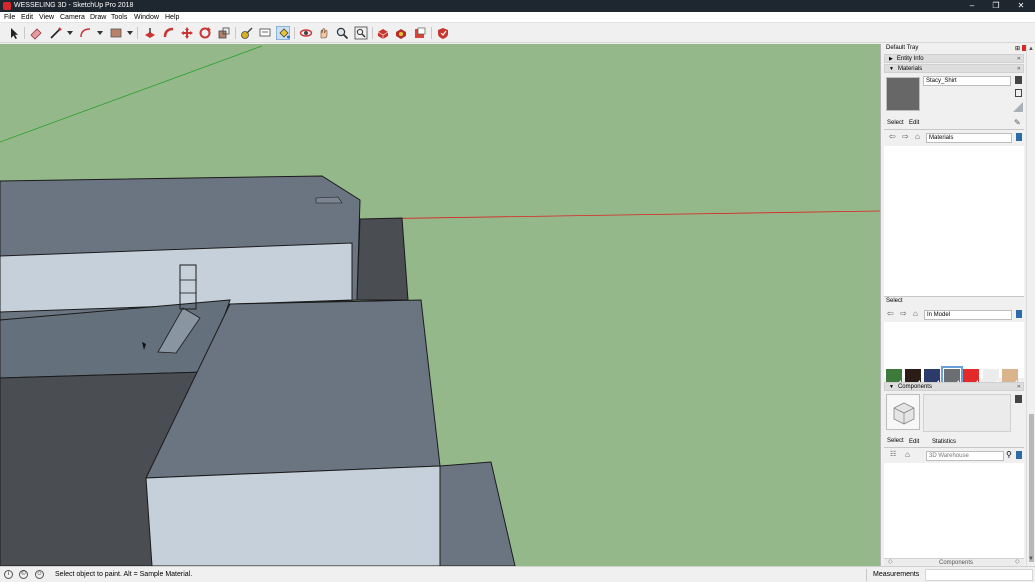 The width and height of the screenshot is (1035, 582). What do you see at coordinates (910, 69) in the screenshot?
I see `materials-label: Materials` at bounding box center [910, 69].